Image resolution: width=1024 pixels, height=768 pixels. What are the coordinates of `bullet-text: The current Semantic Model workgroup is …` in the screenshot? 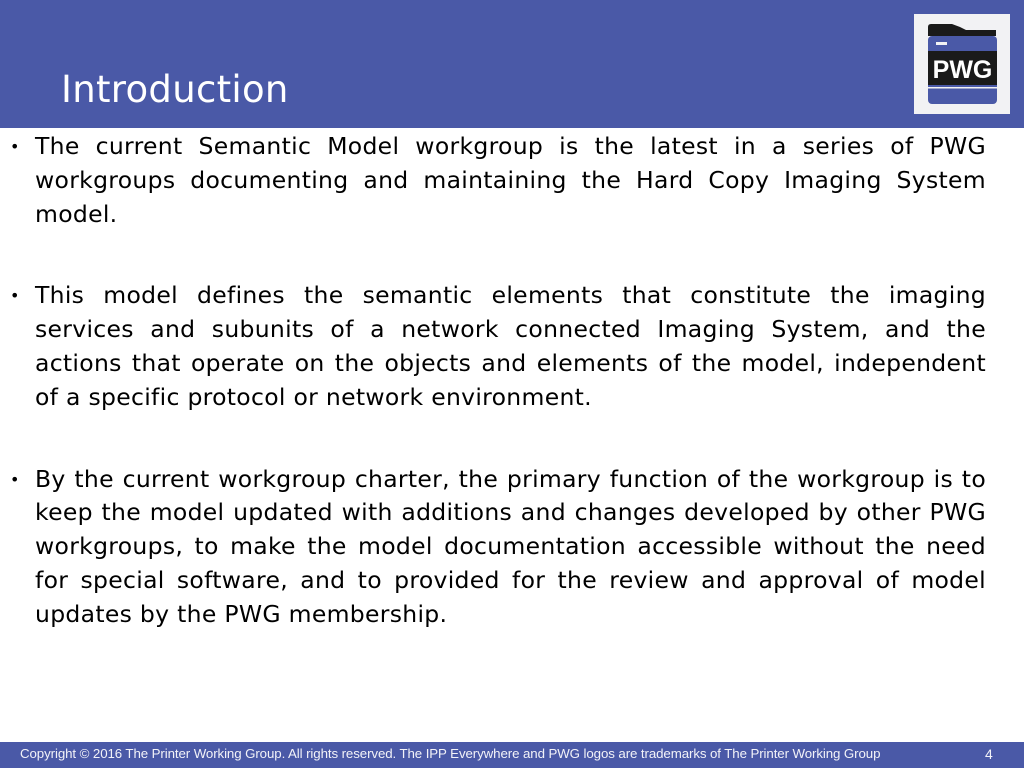 It's located at (510, 180).